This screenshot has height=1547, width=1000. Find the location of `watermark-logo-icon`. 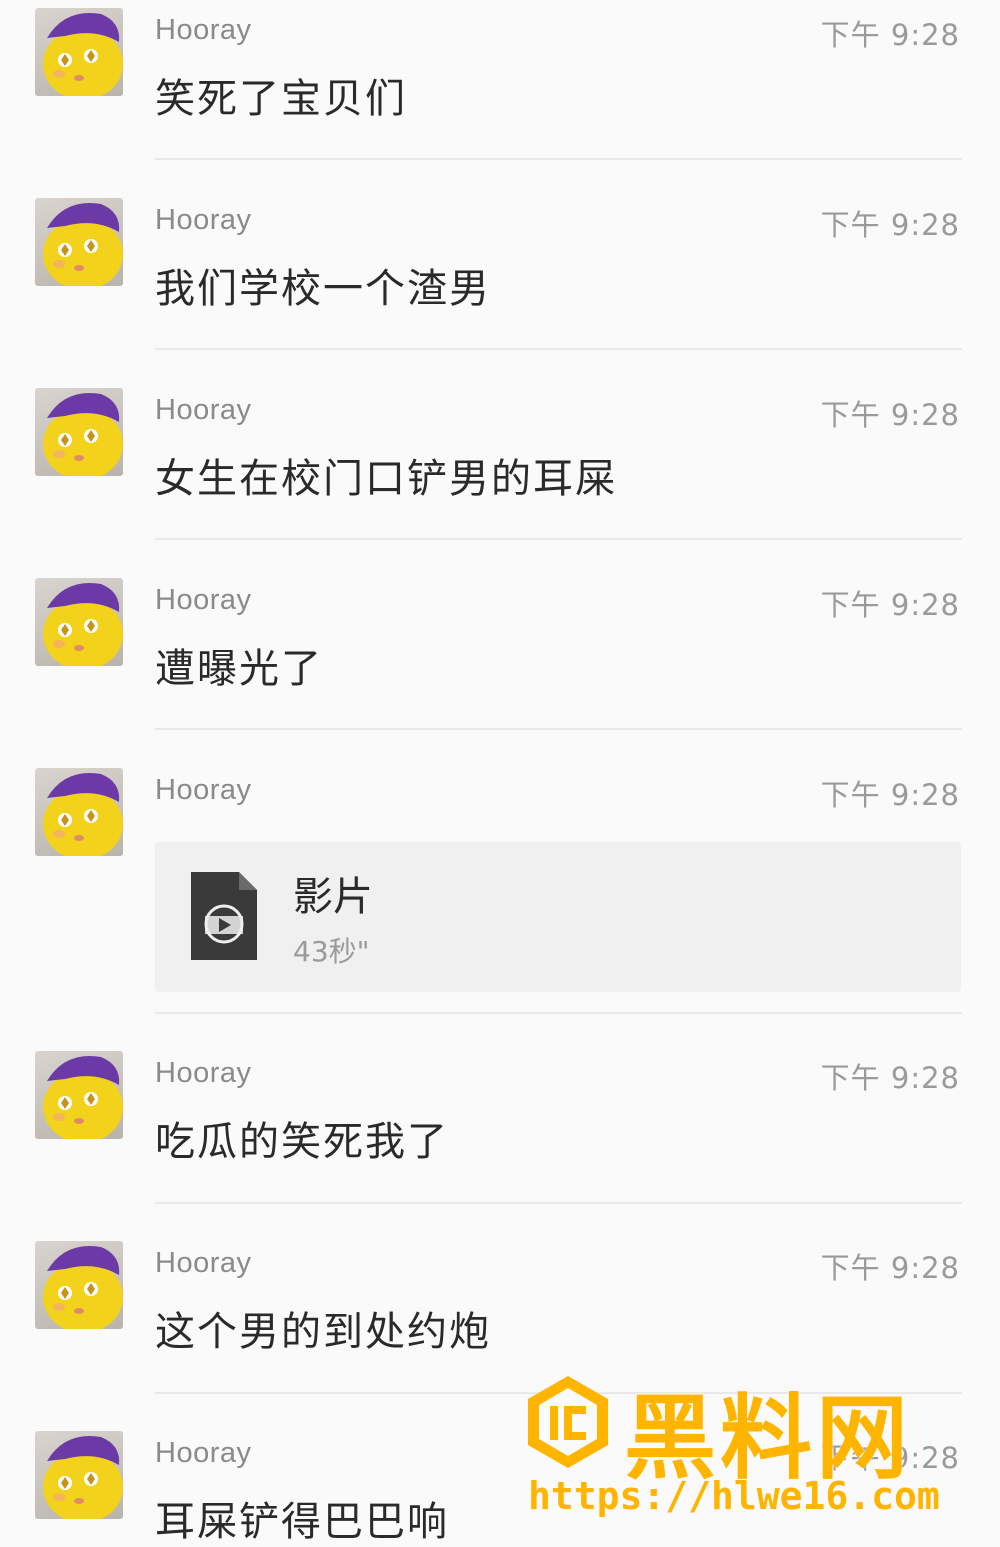

watermark-logo-icon is located at coordinates (568, 1422).